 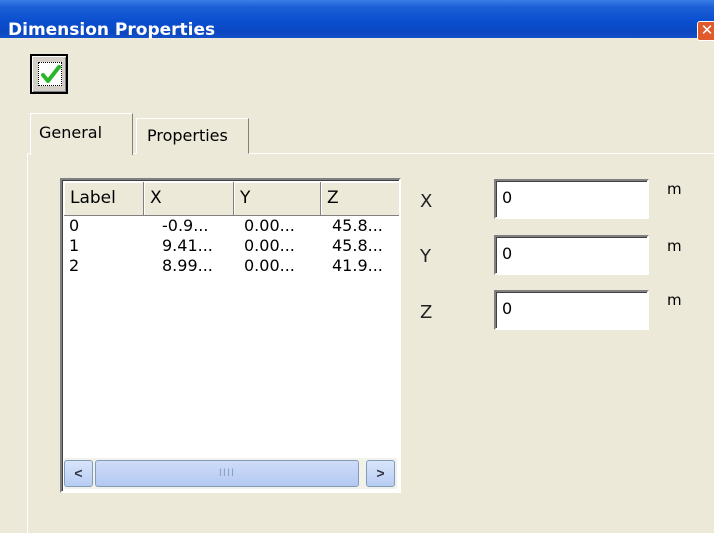 I want to click on scroll-left-button: <, so click(x=78, y=473).